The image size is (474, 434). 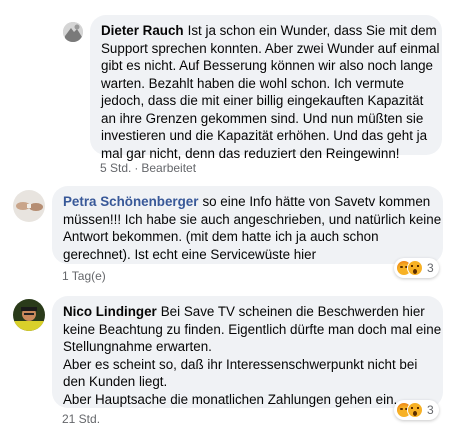 I want to click on comment-text-line: Stellungnahme erwarten., so click(x=137, y=346).